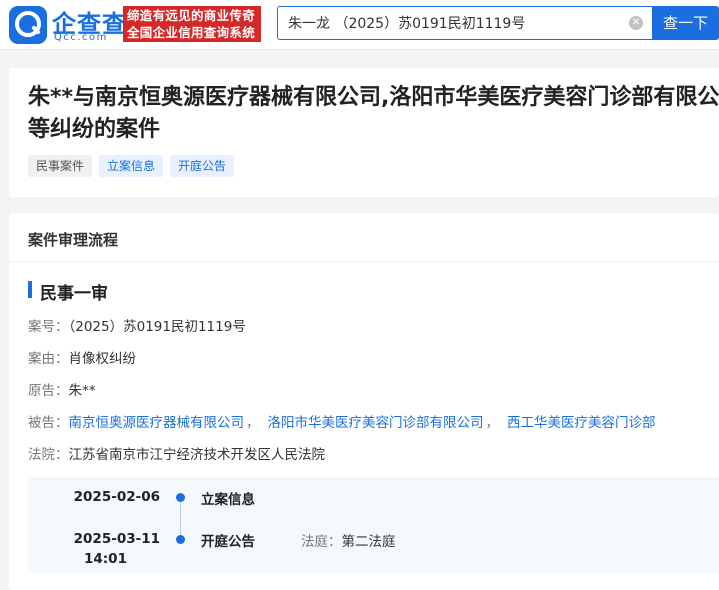 The width and height of the screenshot is (719, 590). Describe the element at coordinates (191, 15) in the screenshot. I see `slogan-line-1: 缔造有远见的商业传奇` at that location.